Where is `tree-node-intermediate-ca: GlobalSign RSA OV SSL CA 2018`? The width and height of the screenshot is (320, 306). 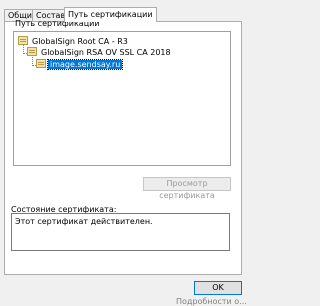
tree-node-intermediate-ca: GlobalSign RSA OV SSL CA 2018 is located at coordinates (100, 53).